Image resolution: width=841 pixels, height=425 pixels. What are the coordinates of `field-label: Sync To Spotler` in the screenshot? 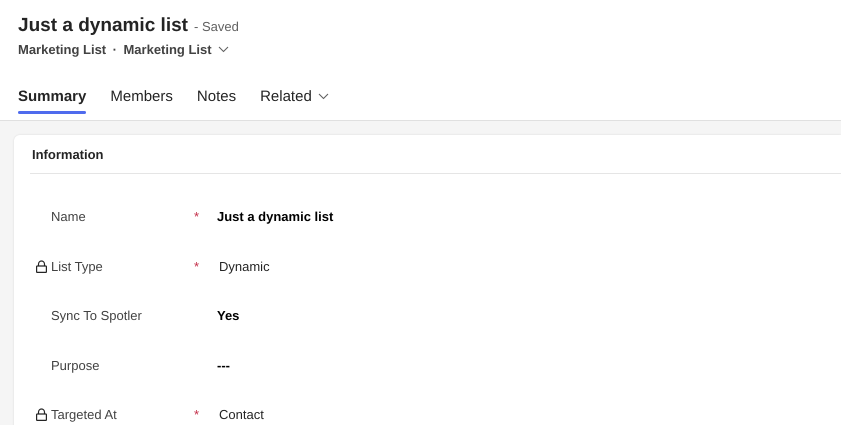 It's located at (96, 315).